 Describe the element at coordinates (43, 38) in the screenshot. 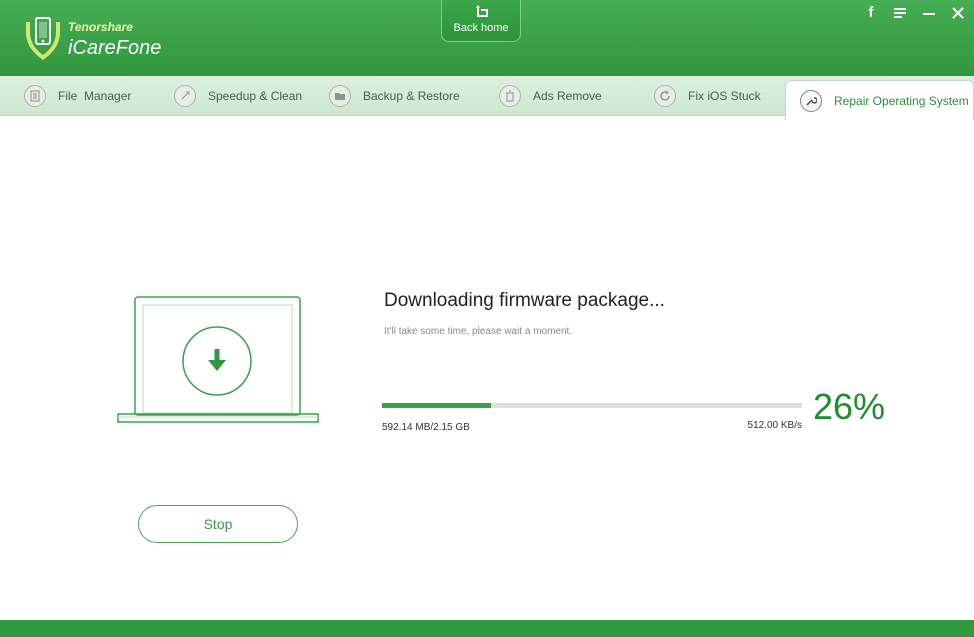

I see `phone-shield-icon` at that location.